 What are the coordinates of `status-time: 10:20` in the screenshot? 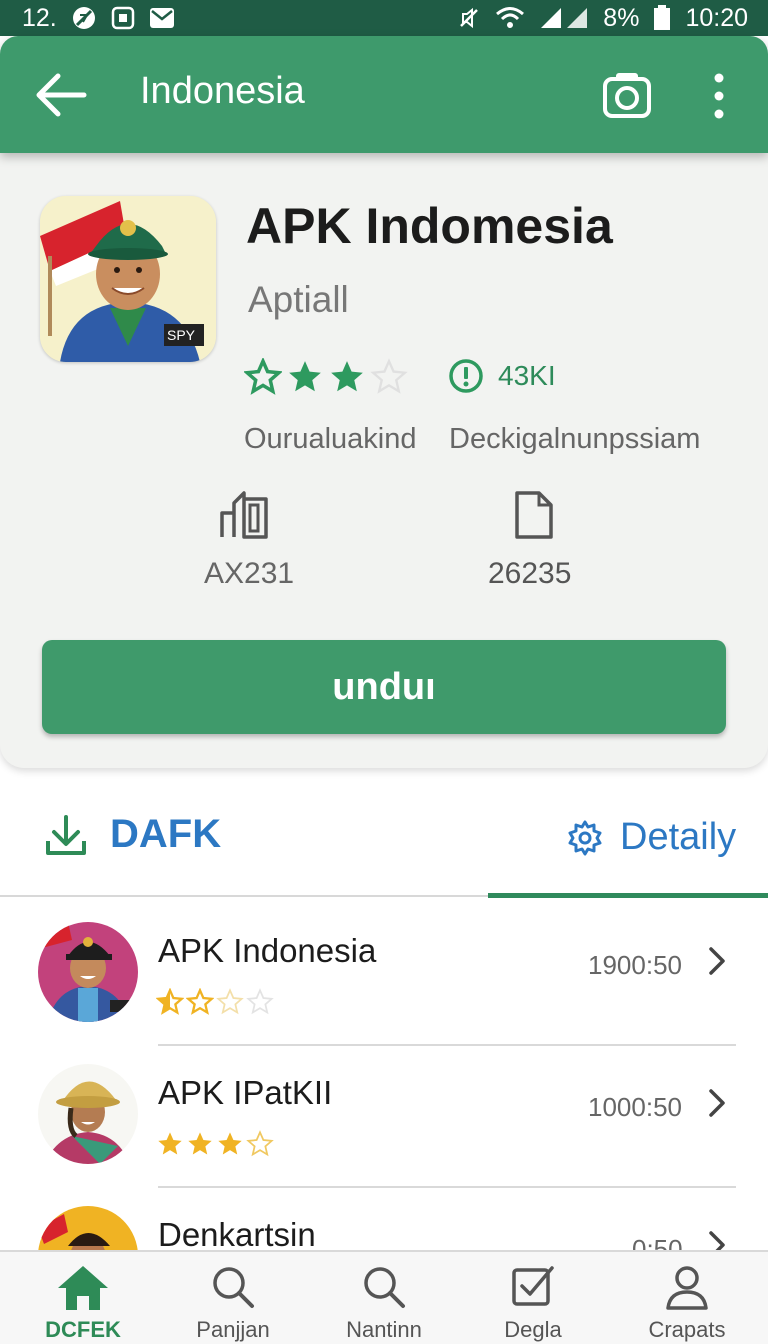 It's located at (716, 17).